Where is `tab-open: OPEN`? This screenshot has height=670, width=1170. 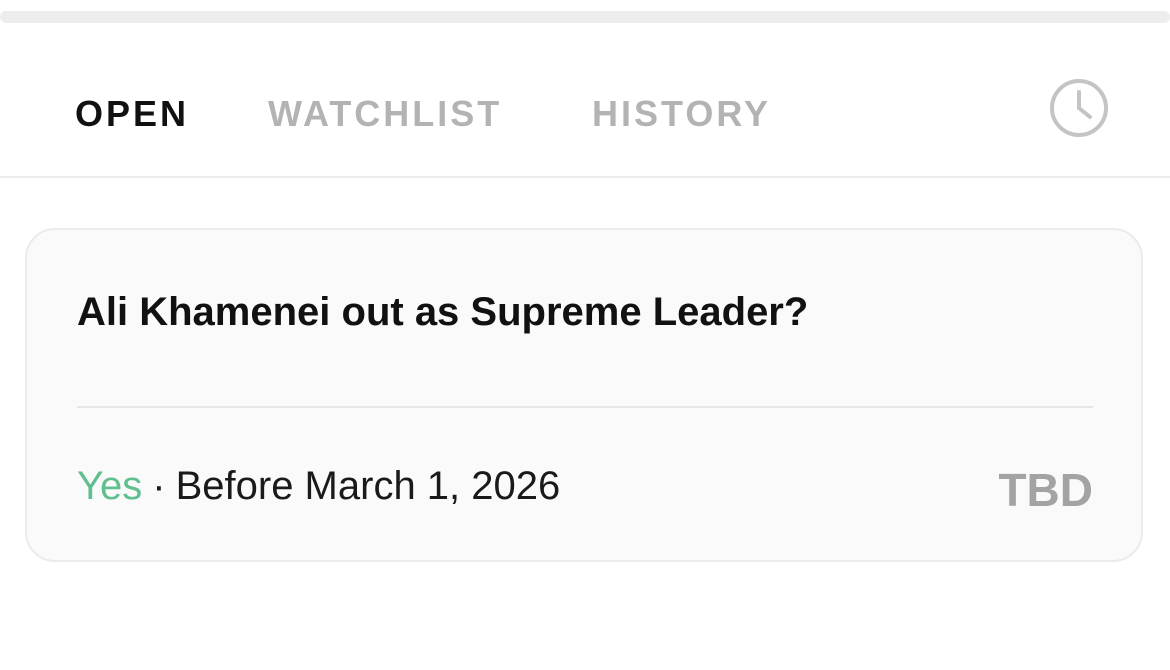
tab-open: OPEN is located at coordinates (132, 114).